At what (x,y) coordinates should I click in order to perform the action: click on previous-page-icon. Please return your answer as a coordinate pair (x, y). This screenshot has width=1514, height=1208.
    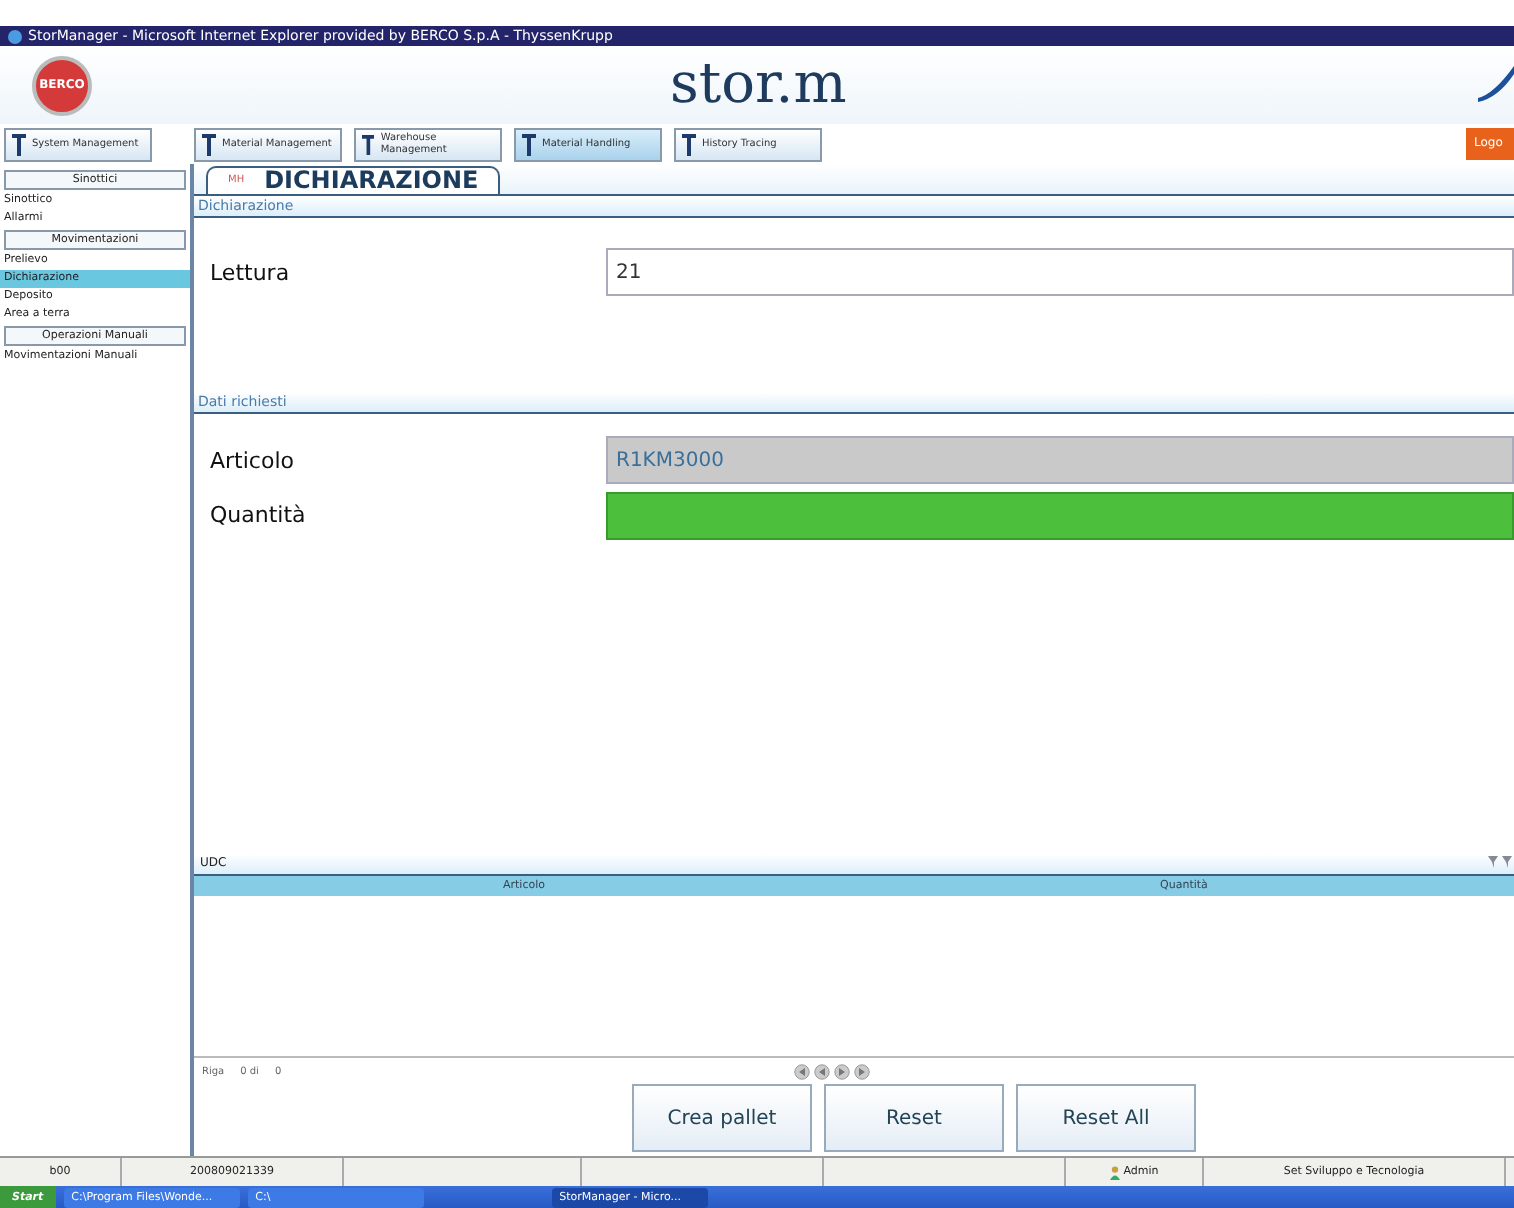
    Looking at the image, I should click on (822, 1071).